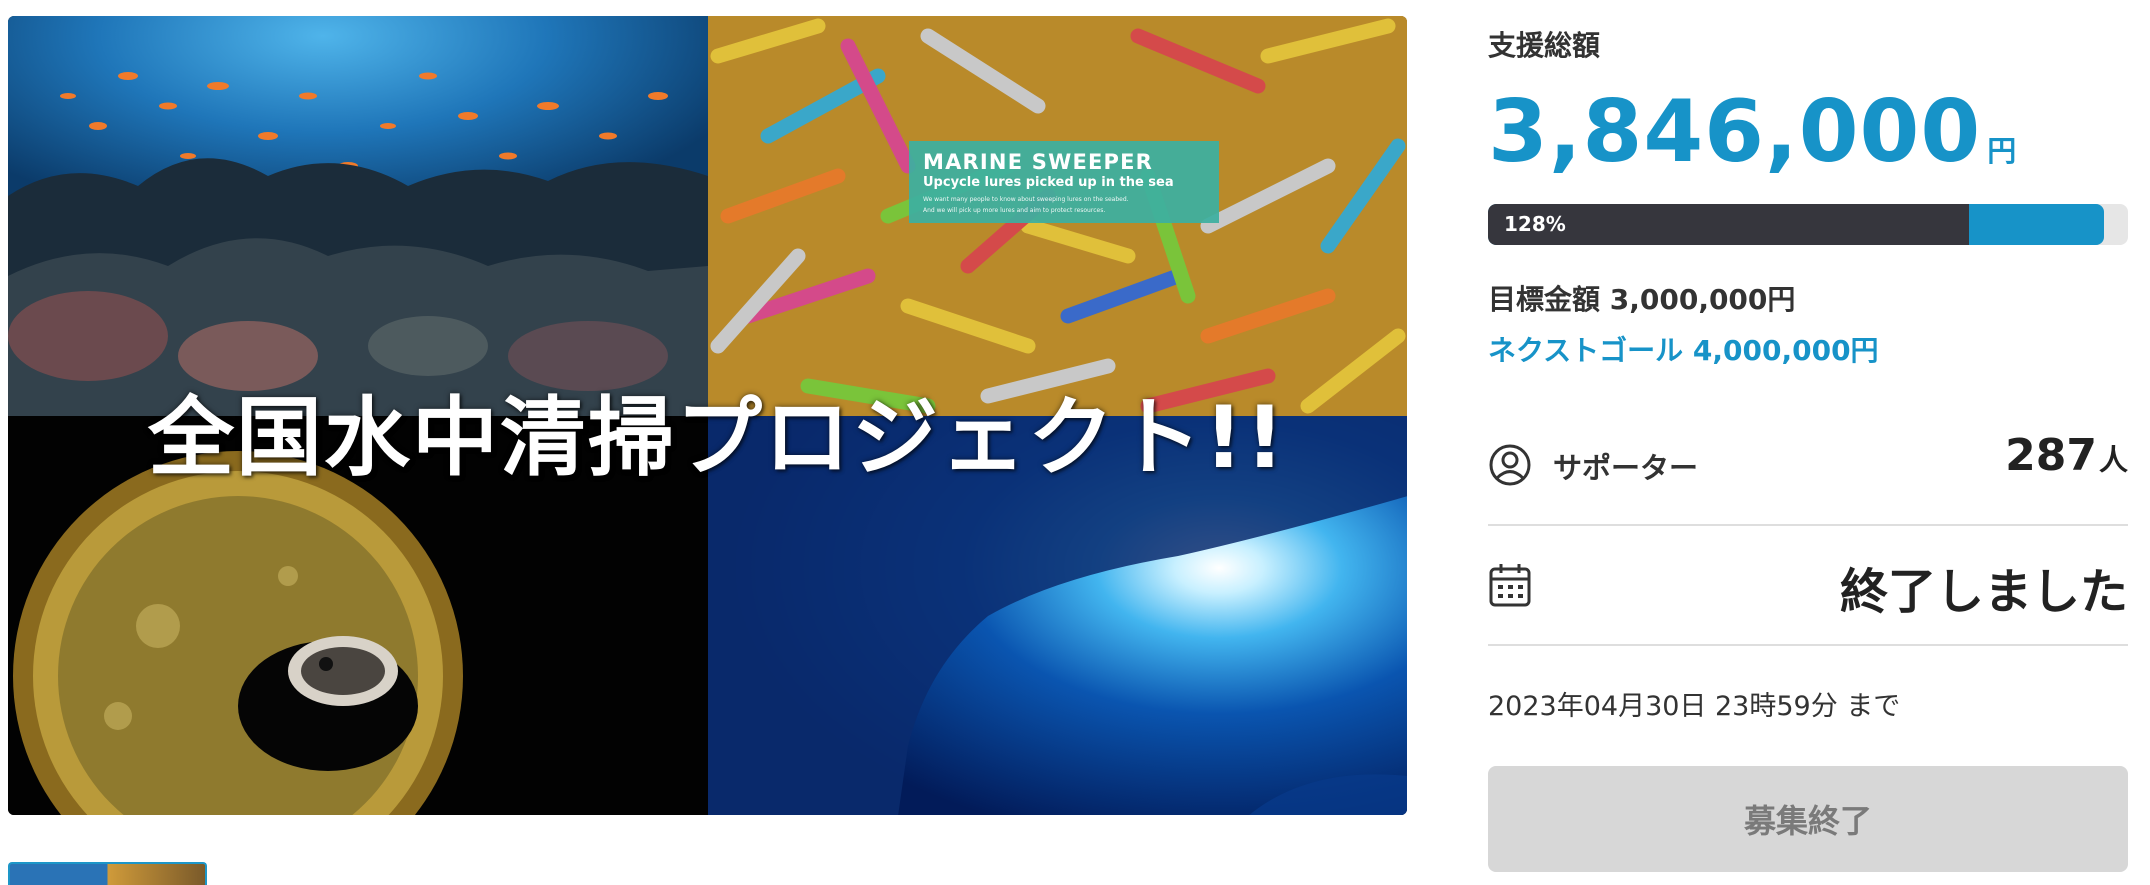  Describe the element at coordinates (1510, 587) in the screenshot. I see `calendar-icon` at that location.